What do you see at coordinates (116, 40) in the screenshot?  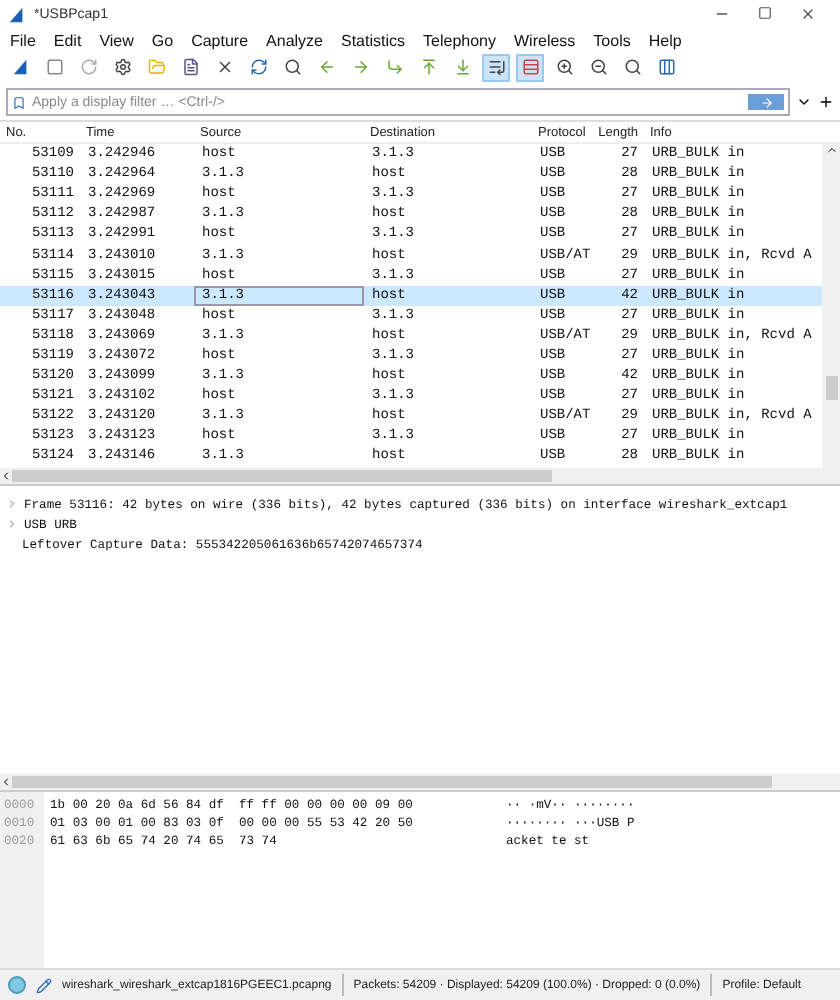 I see `menu-item: View` at bounding box center [116, 40].